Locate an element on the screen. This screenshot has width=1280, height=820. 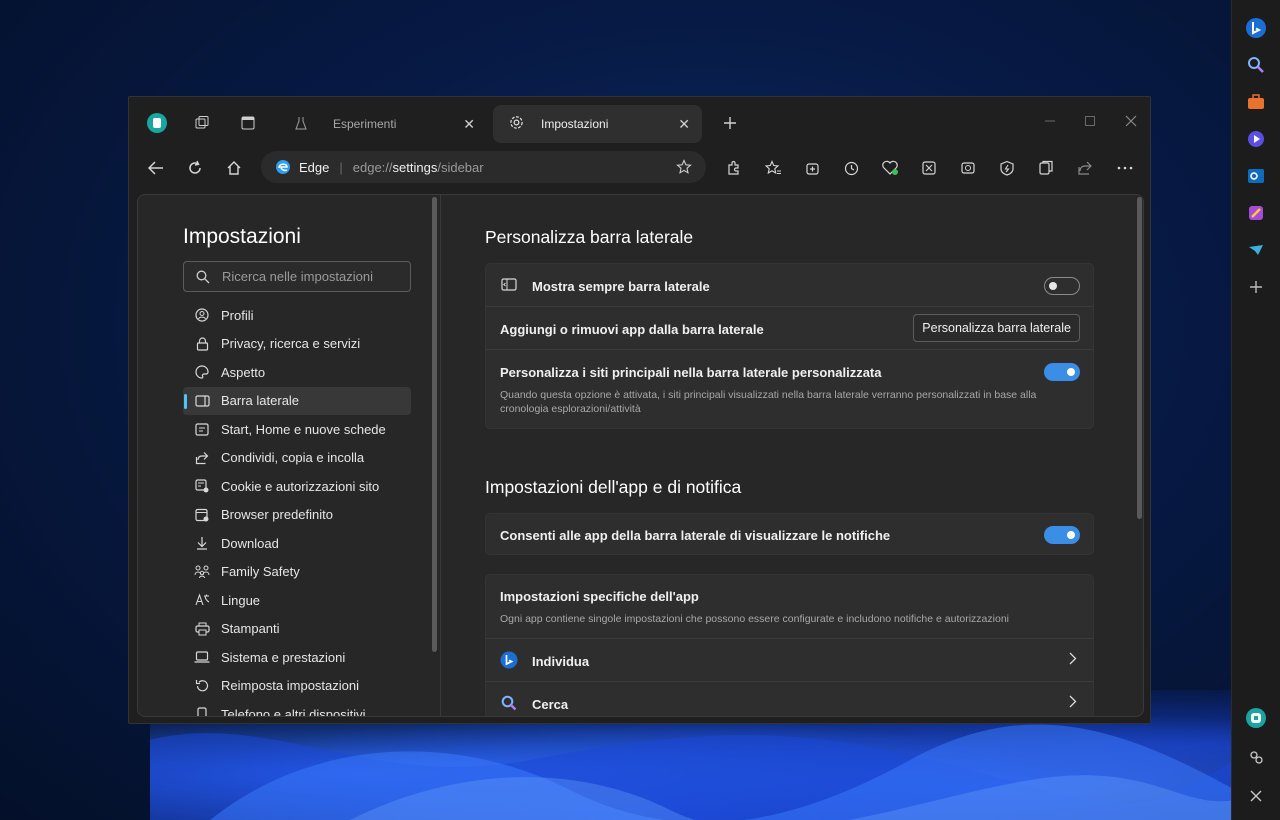
nav-item-reimposta: Reimposta impostazioni is located at coordinates (297, 686).